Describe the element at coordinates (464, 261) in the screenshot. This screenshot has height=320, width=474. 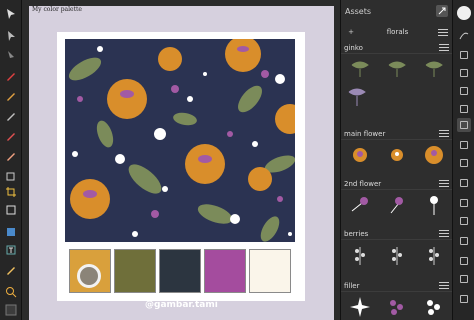
I see `text-styles-icon` at that location.